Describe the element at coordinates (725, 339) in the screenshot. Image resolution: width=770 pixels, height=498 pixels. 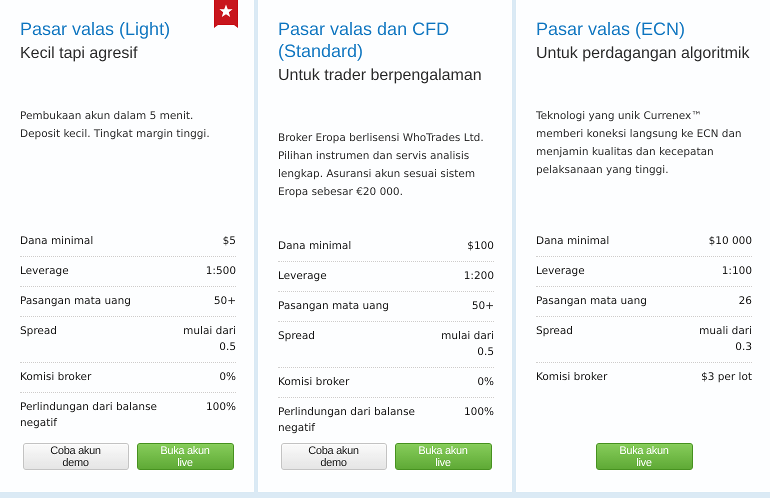
I see `spec-value: muali dari 0.3` at that location.